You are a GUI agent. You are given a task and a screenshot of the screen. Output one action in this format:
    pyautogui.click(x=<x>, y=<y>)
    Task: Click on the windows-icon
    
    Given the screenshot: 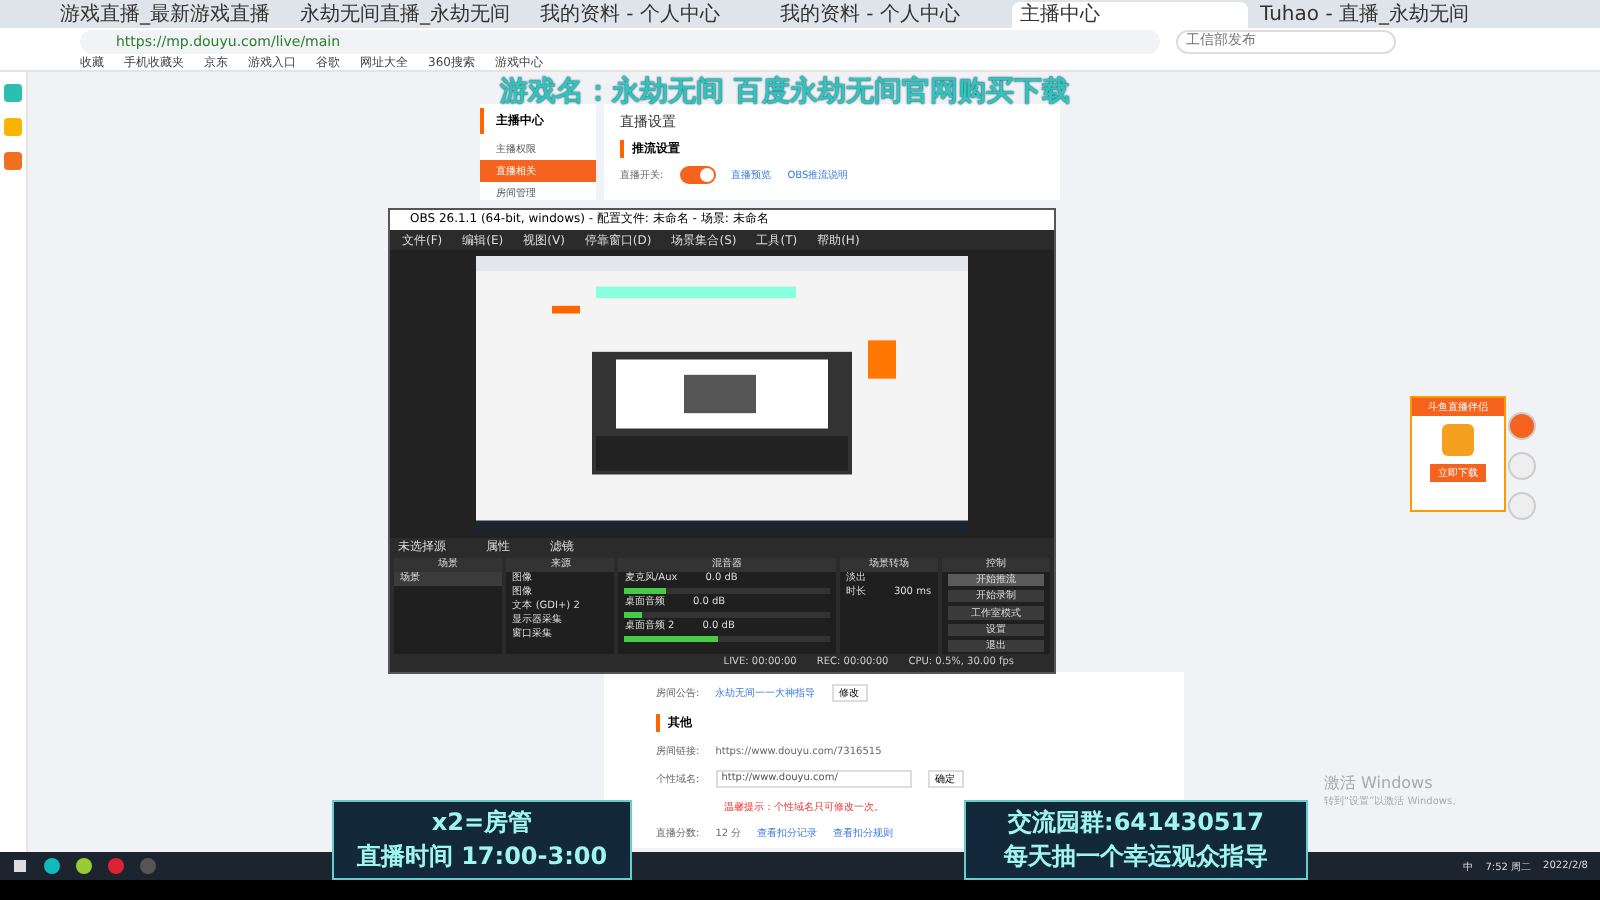 What is the action you would take?
    pyautogui.click(x=20, y=866)
    